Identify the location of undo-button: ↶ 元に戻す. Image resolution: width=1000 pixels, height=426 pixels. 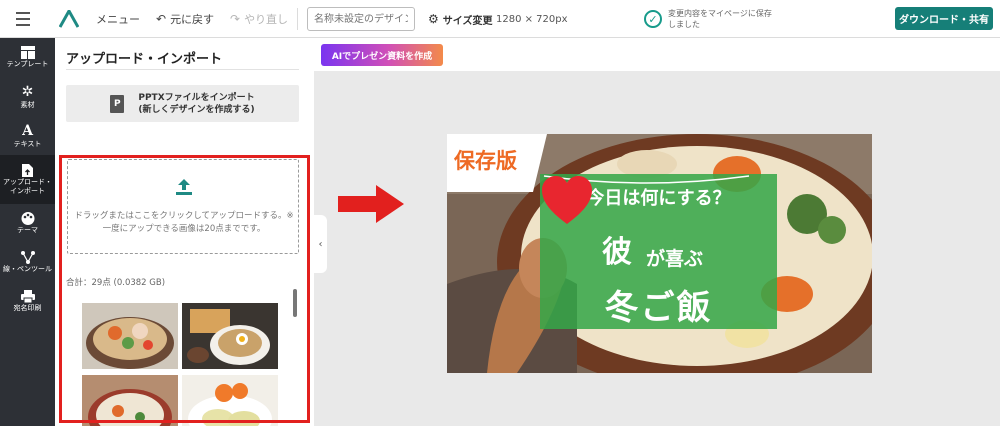
(185, 19).